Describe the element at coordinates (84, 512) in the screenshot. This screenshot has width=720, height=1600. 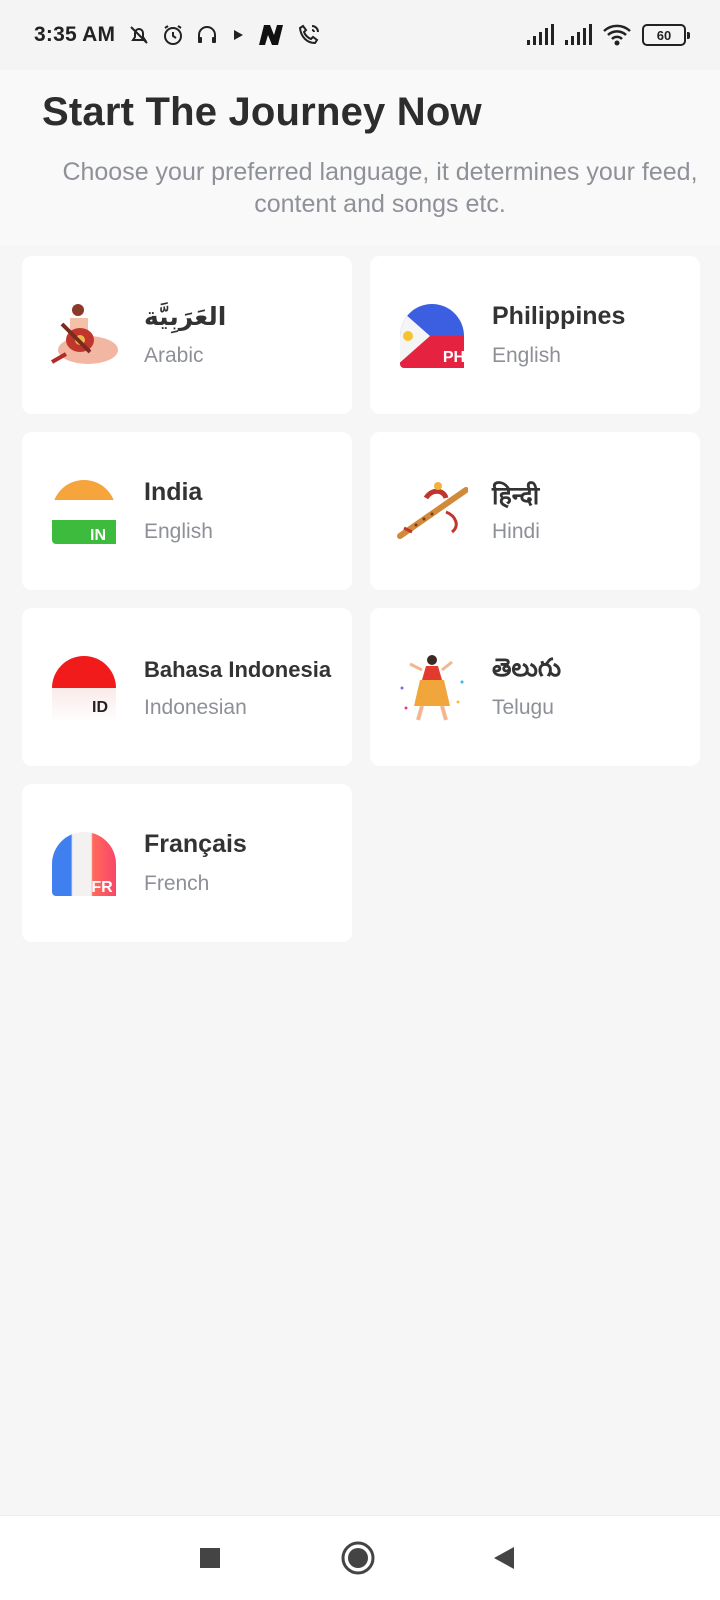
I see `india-flag-icon: IN` at that location.